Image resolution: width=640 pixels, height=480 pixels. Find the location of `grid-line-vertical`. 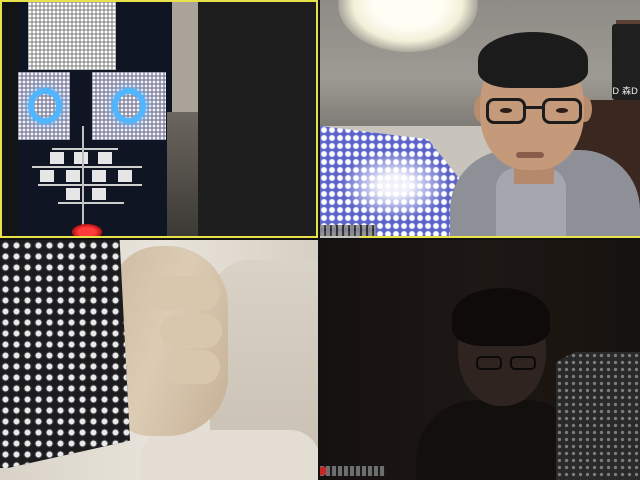

grid-line-vertical is located at coordinates (83, 179).